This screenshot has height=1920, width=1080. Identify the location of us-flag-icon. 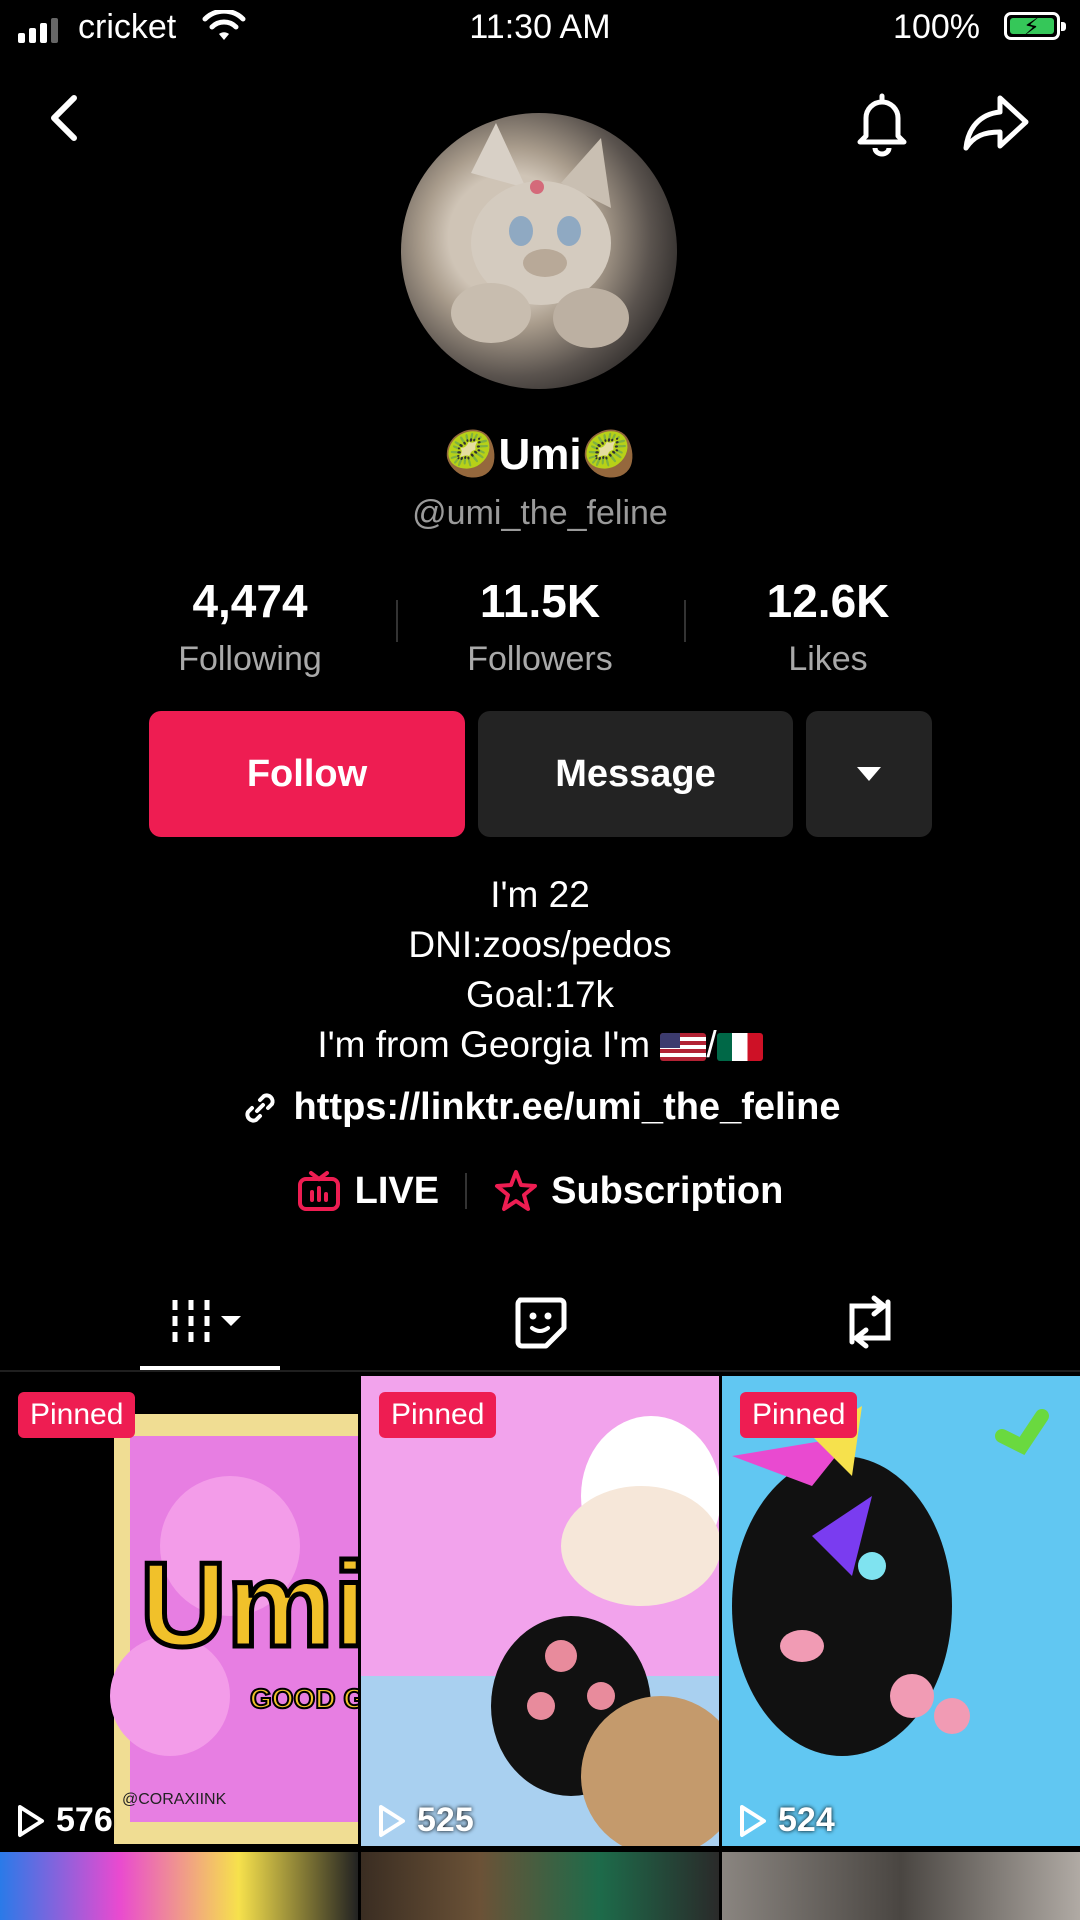
(683, 1047).